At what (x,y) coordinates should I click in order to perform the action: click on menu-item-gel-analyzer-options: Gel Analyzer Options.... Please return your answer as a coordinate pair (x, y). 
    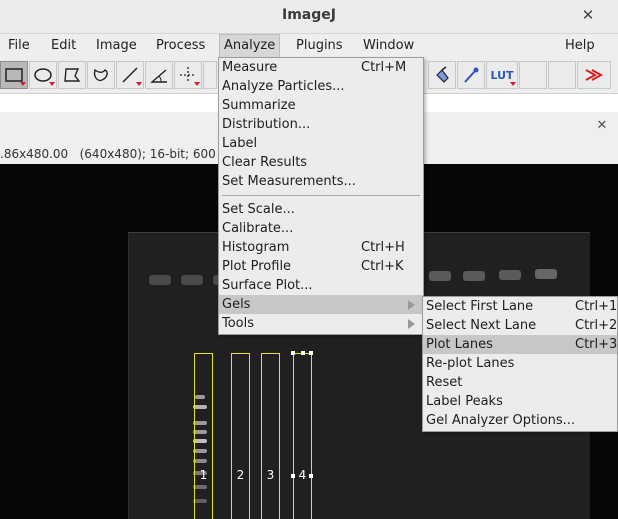
    Looking at the image, I should click on (520, 420).